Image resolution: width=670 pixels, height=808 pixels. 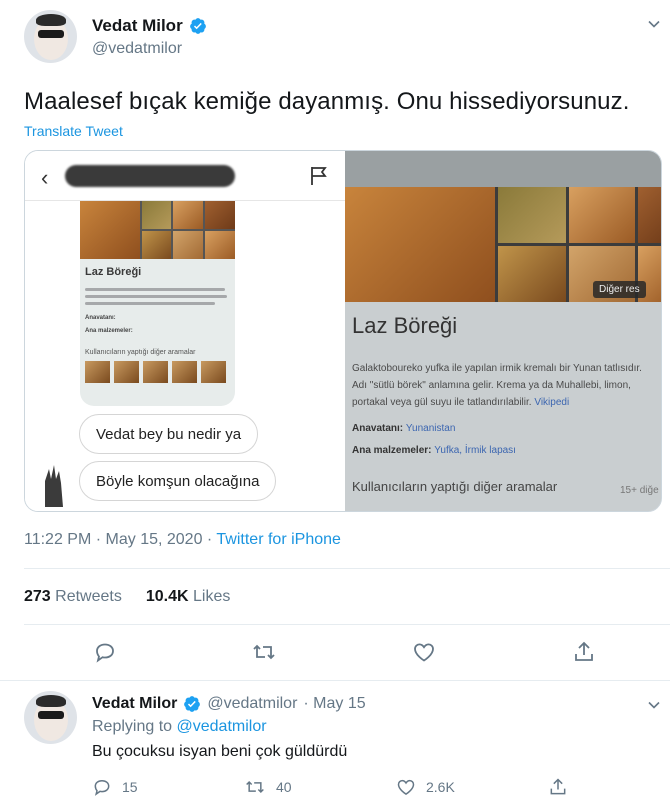 I want to click on reply-count: 15, so click(x=130, y=787).